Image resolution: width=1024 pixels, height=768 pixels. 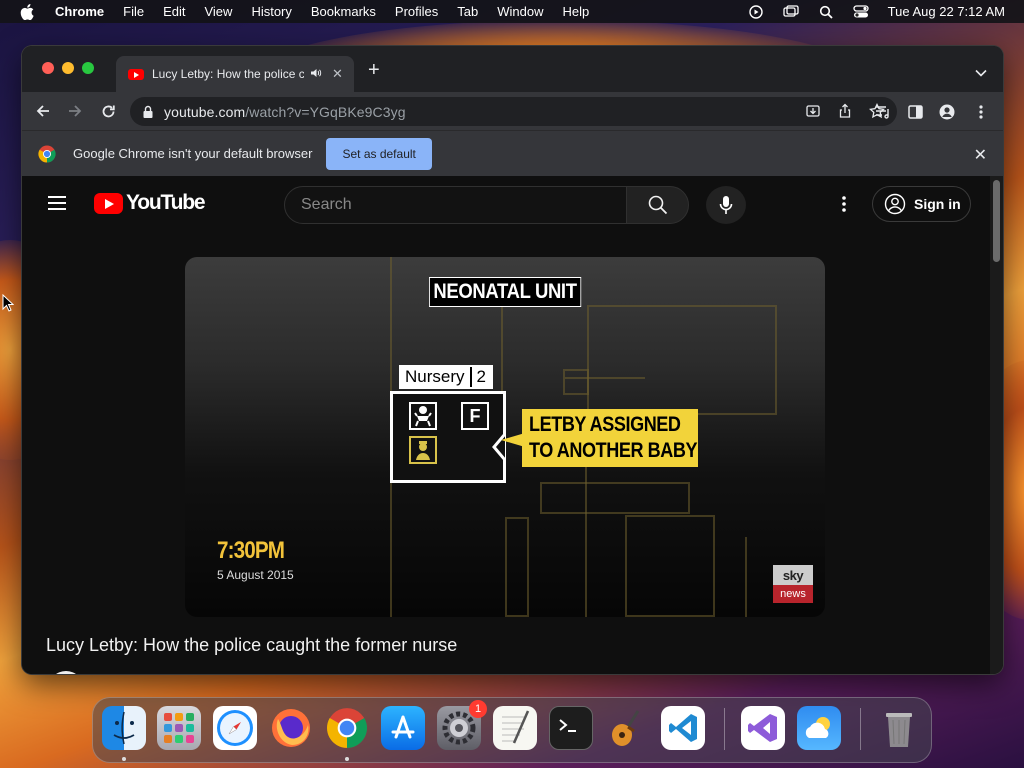 I want to click on callout-box: LETBY ASSIGNED TO ANOTHER BABY, so click(x=610, y=438).